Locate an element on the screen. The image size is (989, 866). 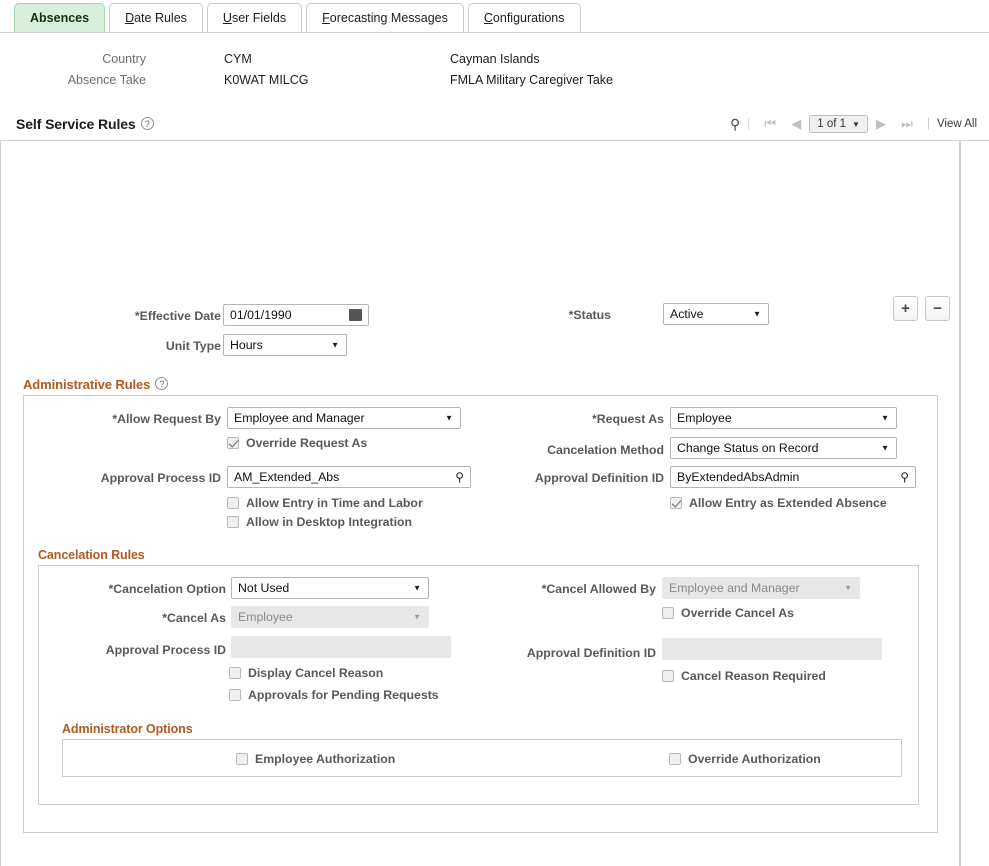
page-indicator: 1 of 1 ▼ is located at coordinates (838, 124).